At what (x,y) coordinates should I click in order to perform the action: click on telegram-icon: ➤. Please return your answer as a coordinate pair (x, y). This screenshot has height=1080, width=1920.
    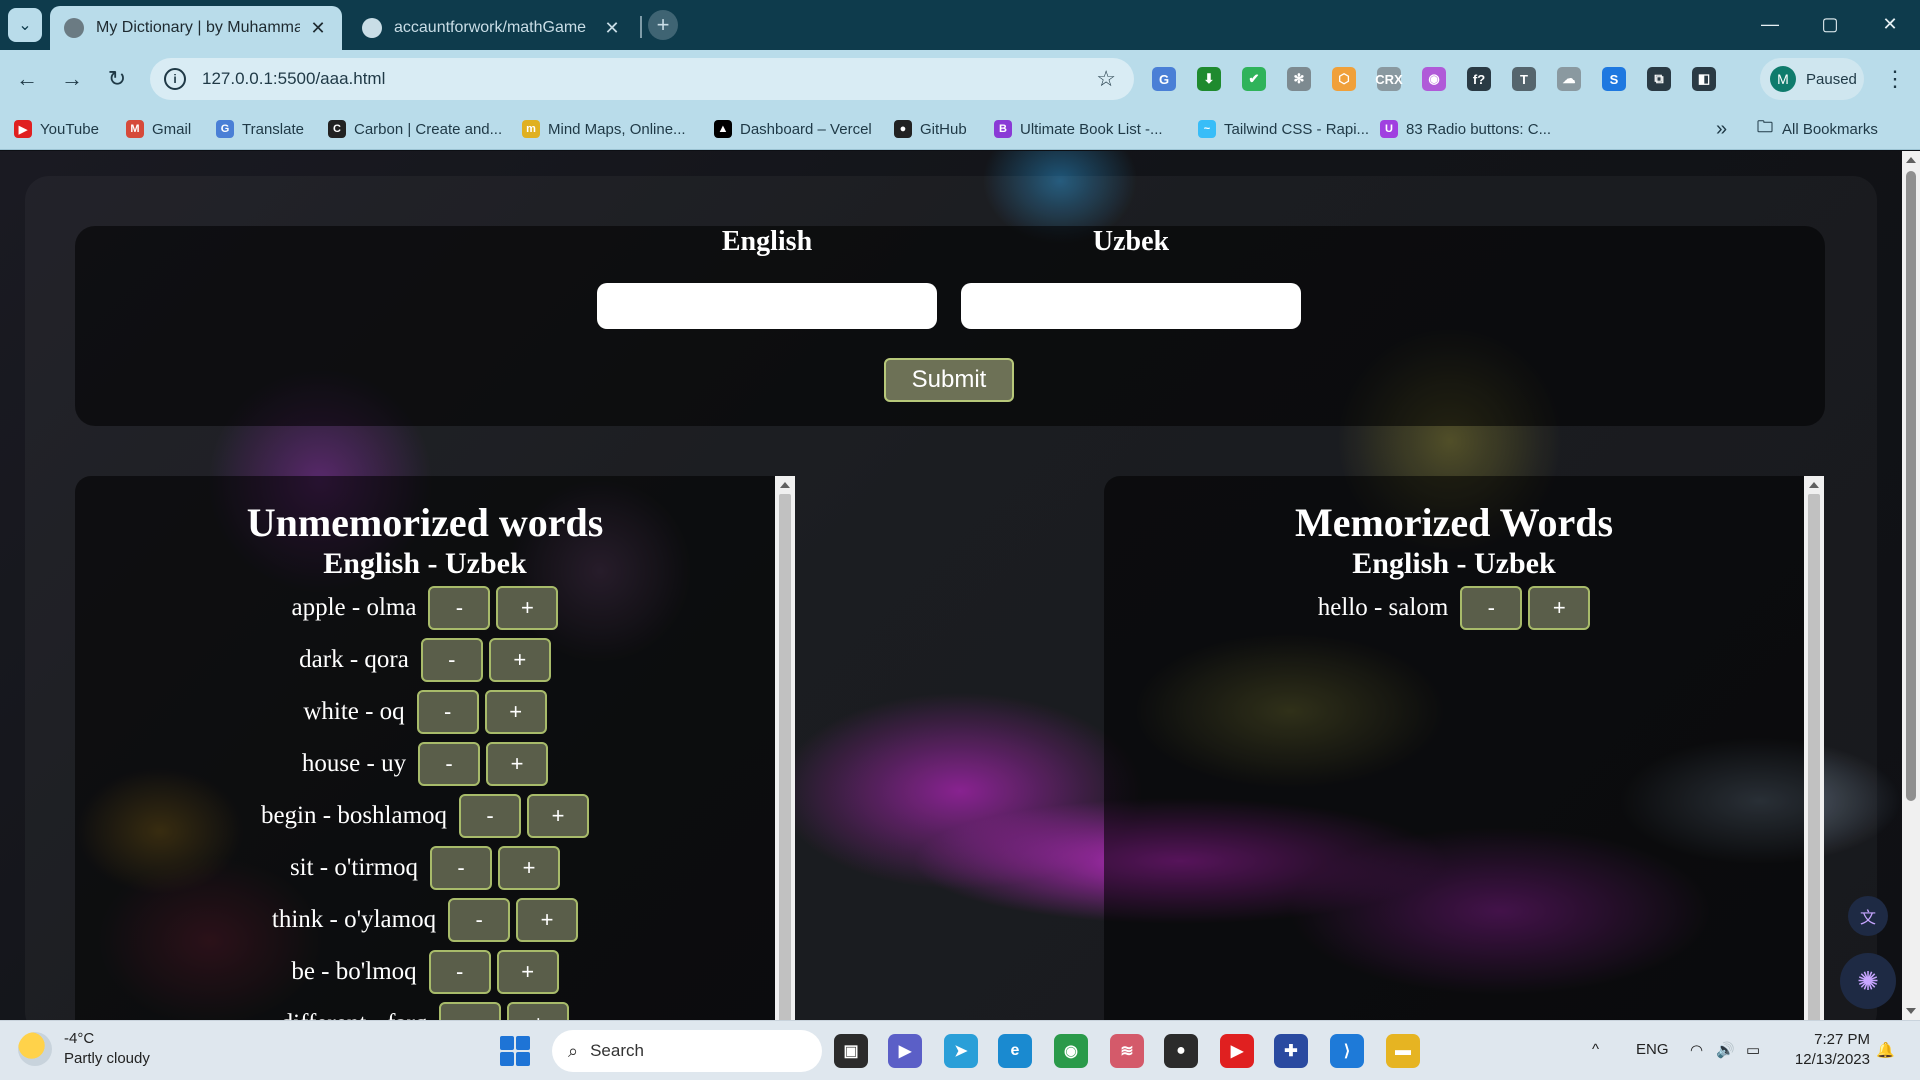
    Looking at the image, I should click on (961, 1051).